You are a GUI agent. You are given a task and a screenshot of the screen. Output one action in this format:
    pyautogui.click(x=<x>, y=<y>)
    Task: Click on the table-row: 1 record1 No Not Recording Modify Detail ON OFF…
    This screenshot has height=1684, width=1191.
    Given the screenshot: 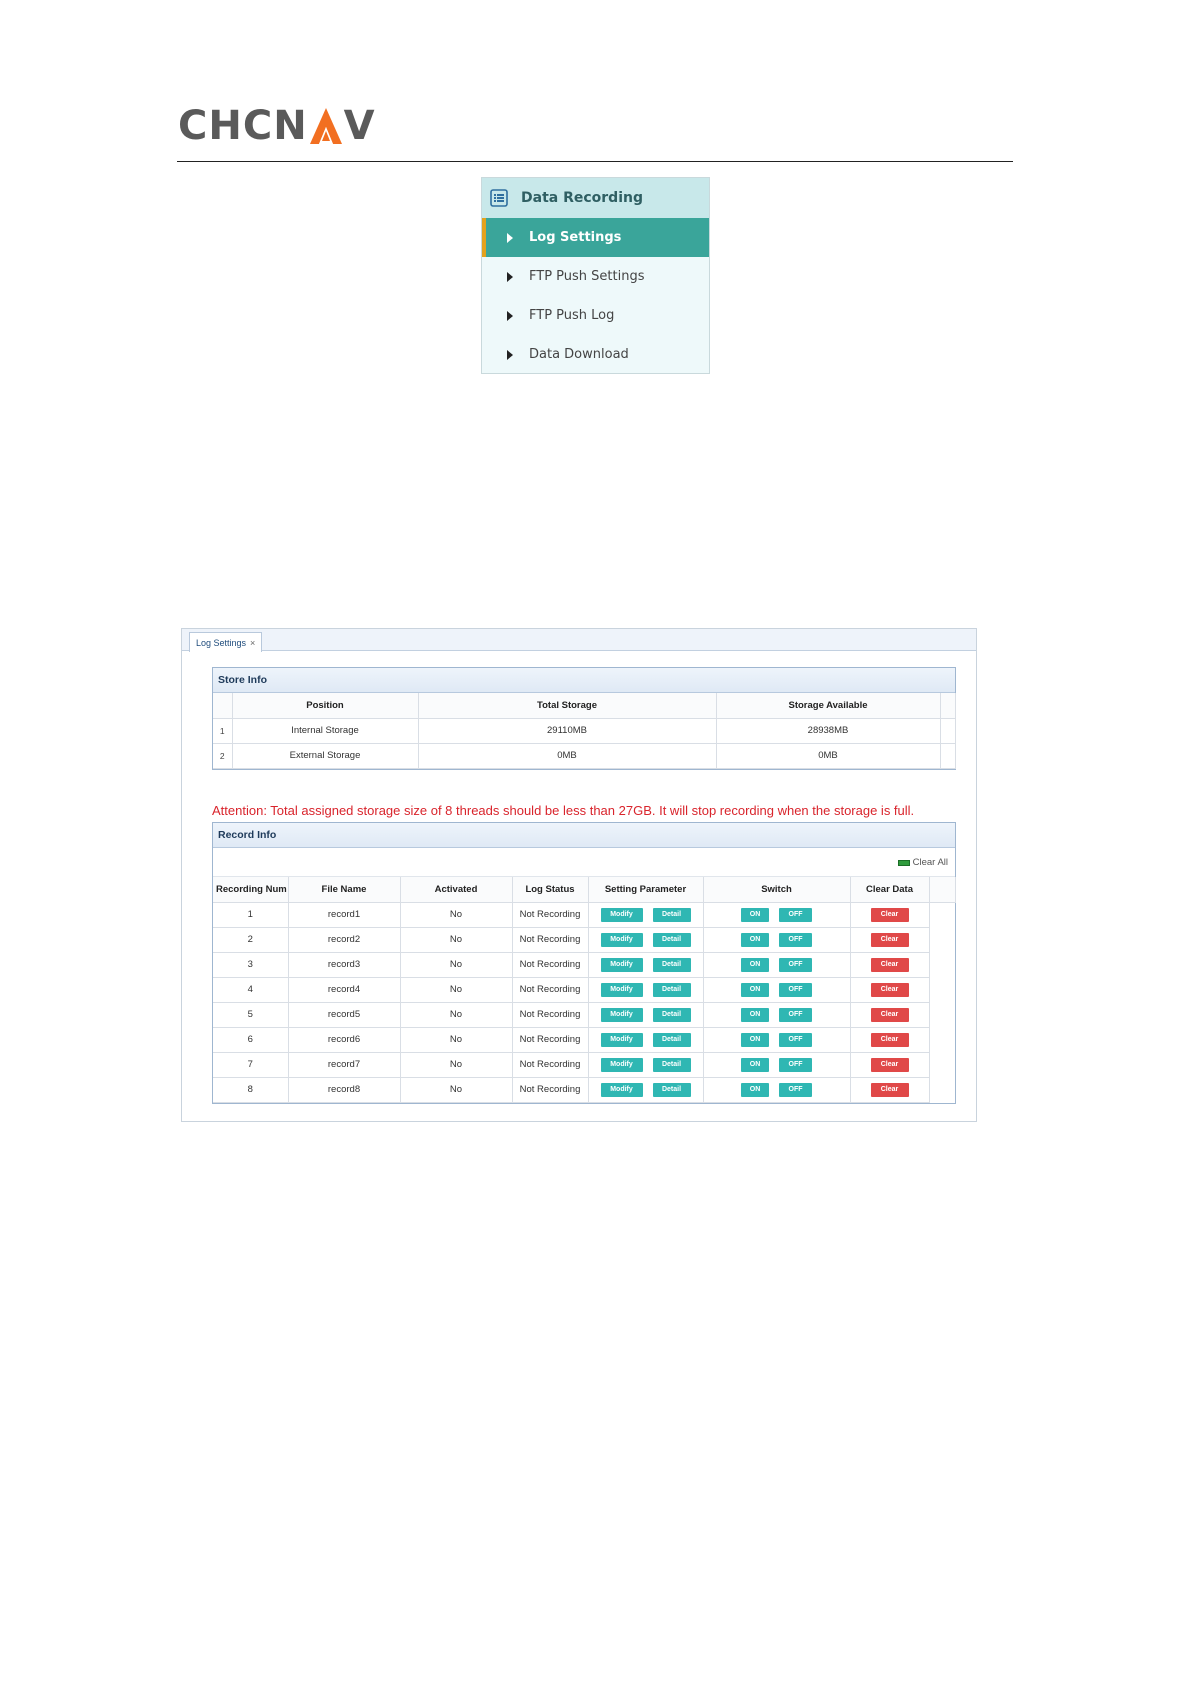 What is the action you would take?
    pyautogui.click(x=584, y=915)
    